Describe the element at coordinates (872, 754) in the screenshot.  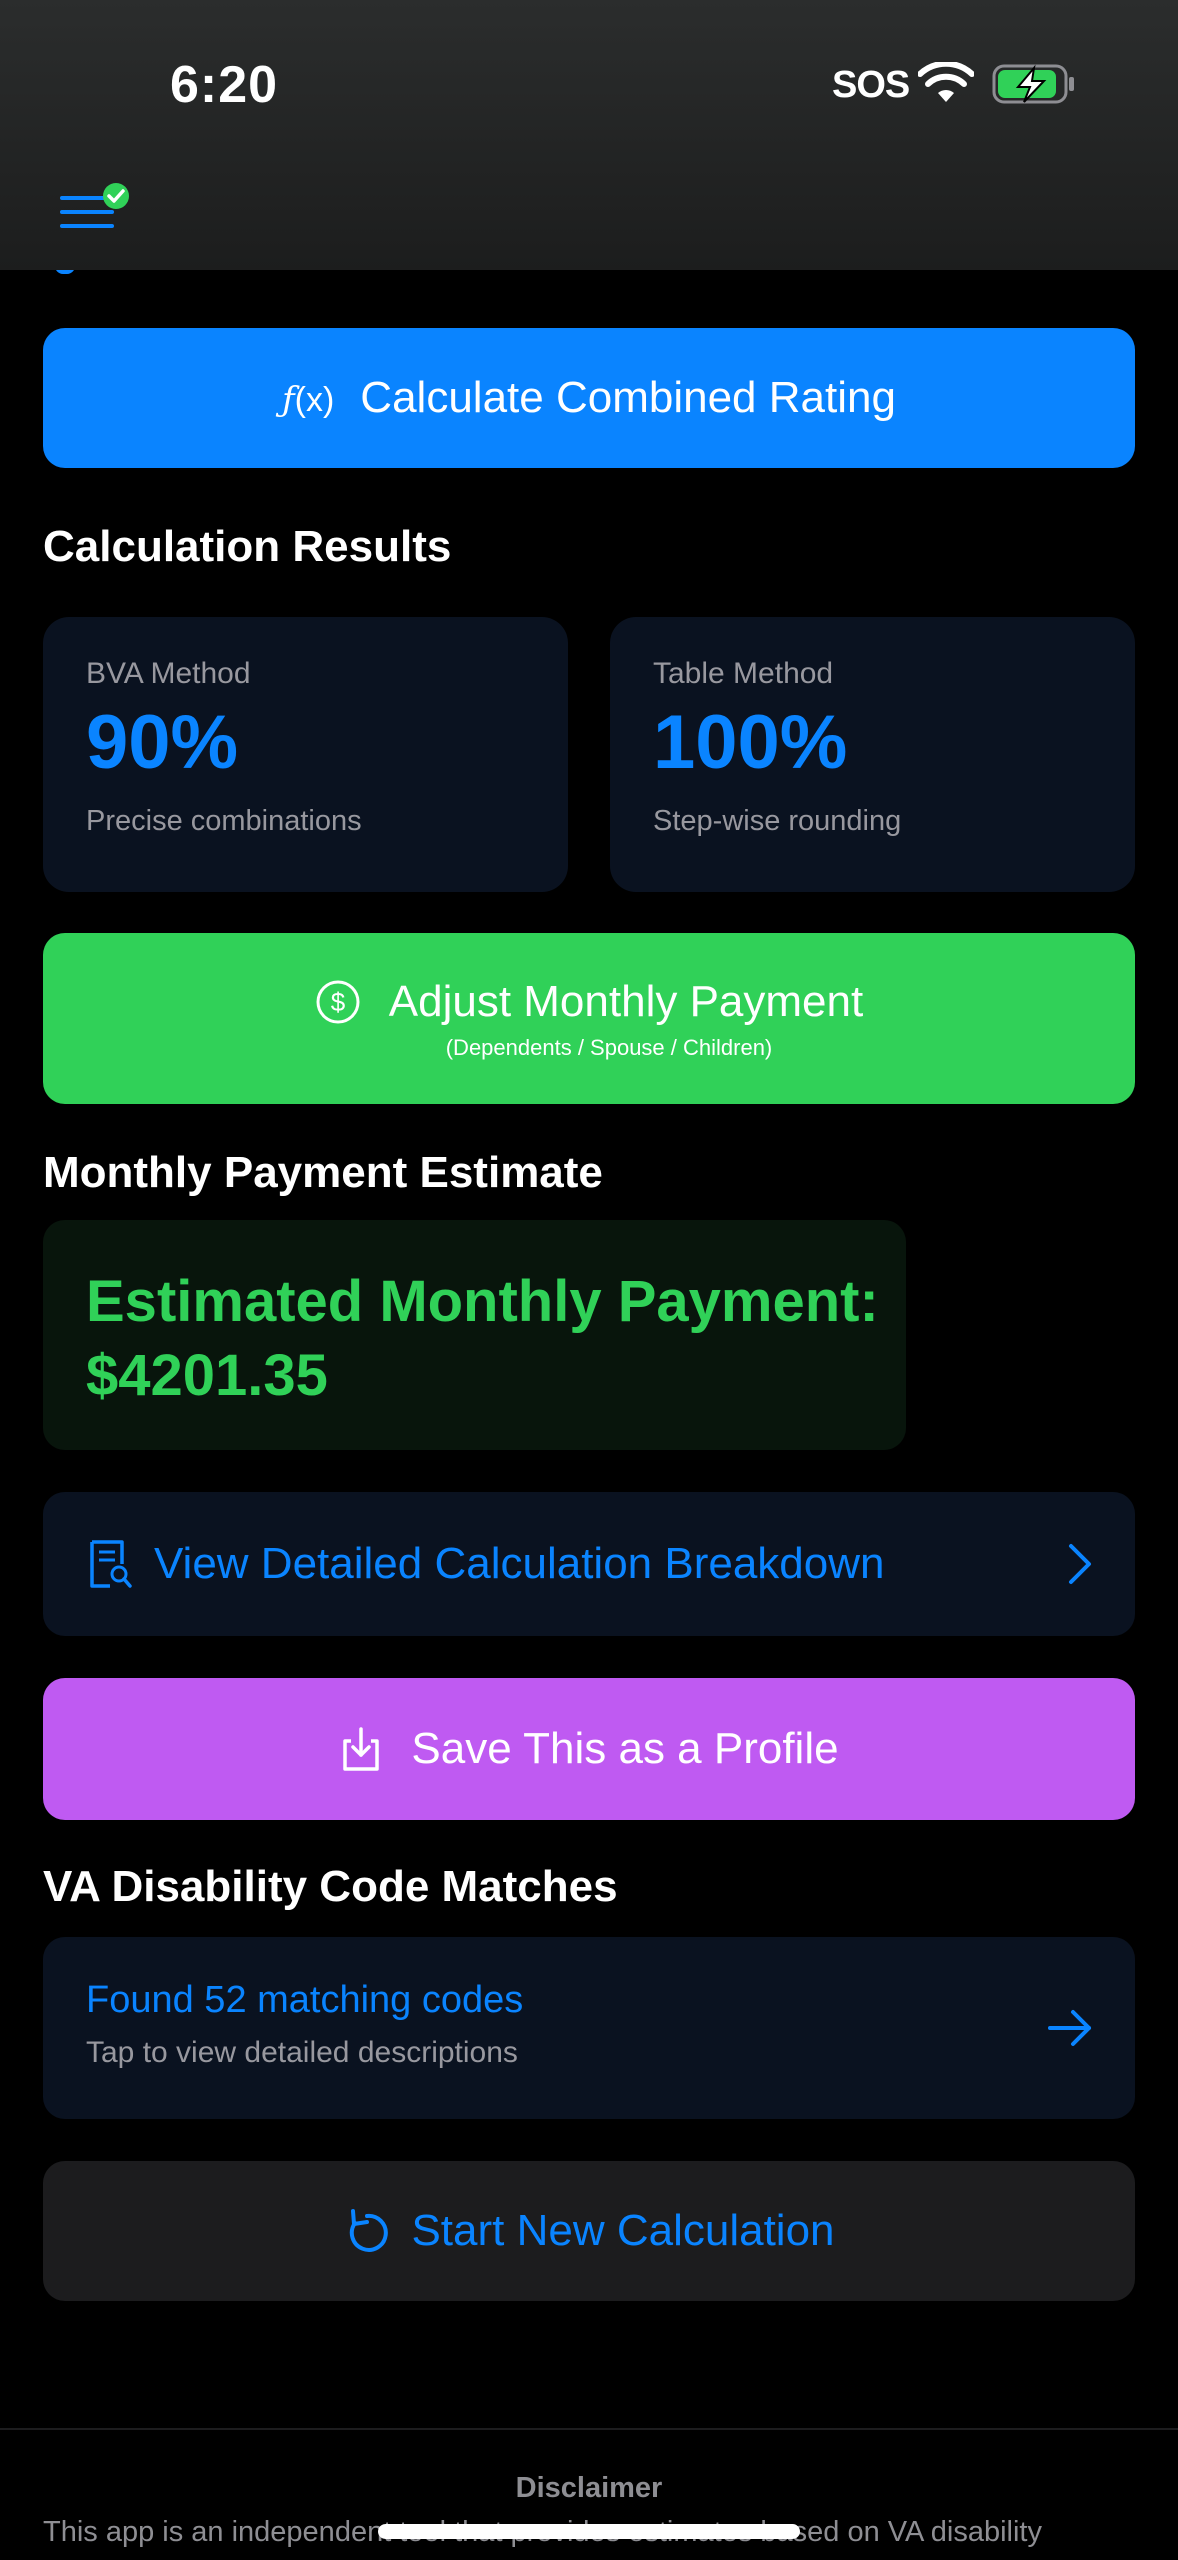
I see `table-method-card: Table Method 100% Step-wise rounding` at that location.